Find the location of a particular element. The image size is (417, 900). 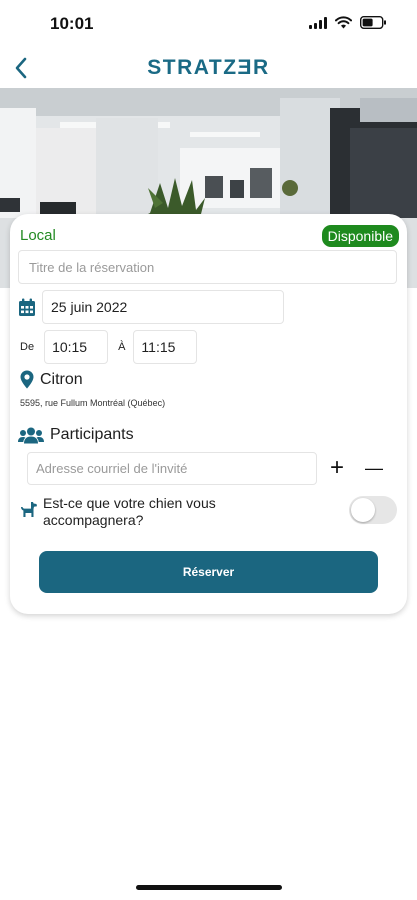

brand-logo: STRATZƎR is located at coordinates (208, 67).